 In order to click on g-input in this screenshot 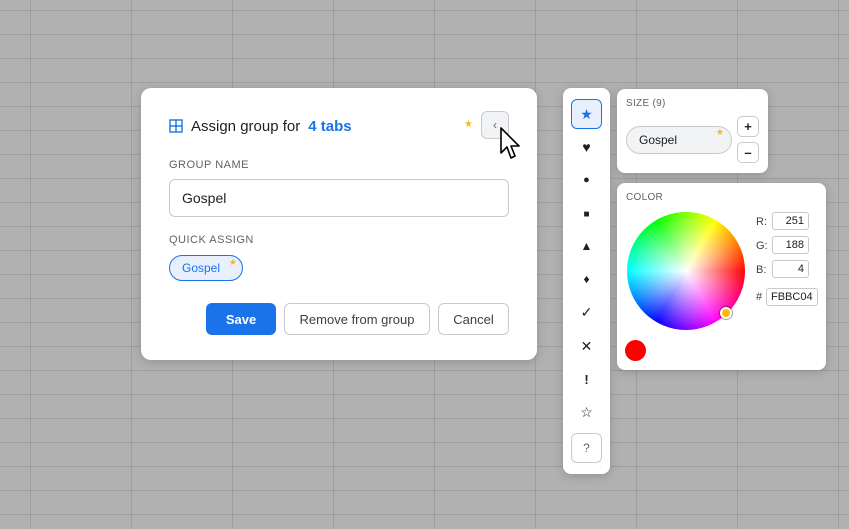, I will do `click(790, 245)`.